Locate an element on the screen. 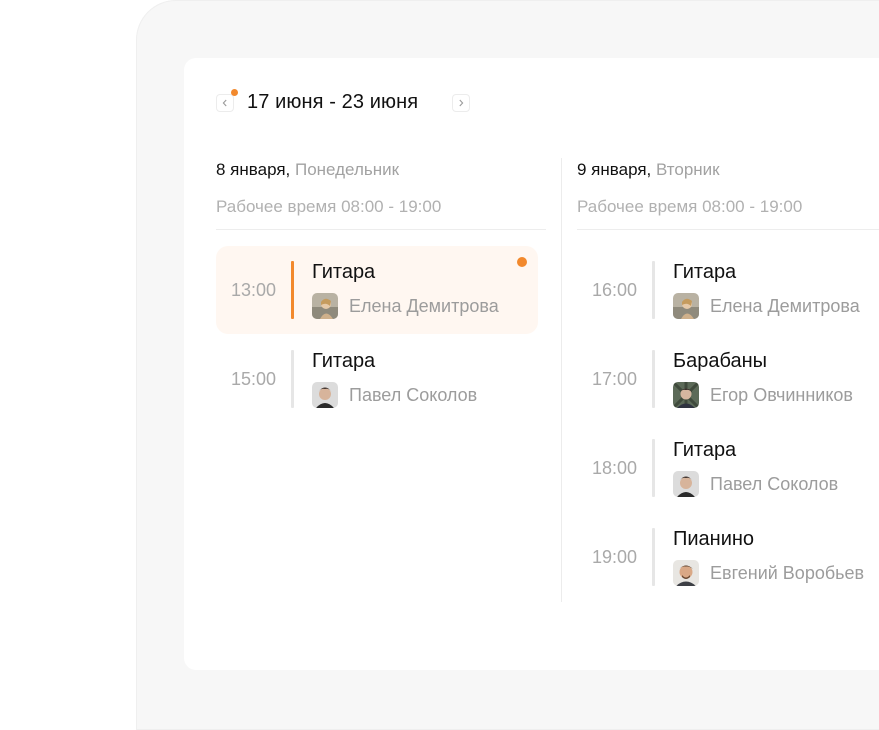 This screenshot has width=879, height=730. lesson-time: 17:00 is located at coordinates (615, 379).